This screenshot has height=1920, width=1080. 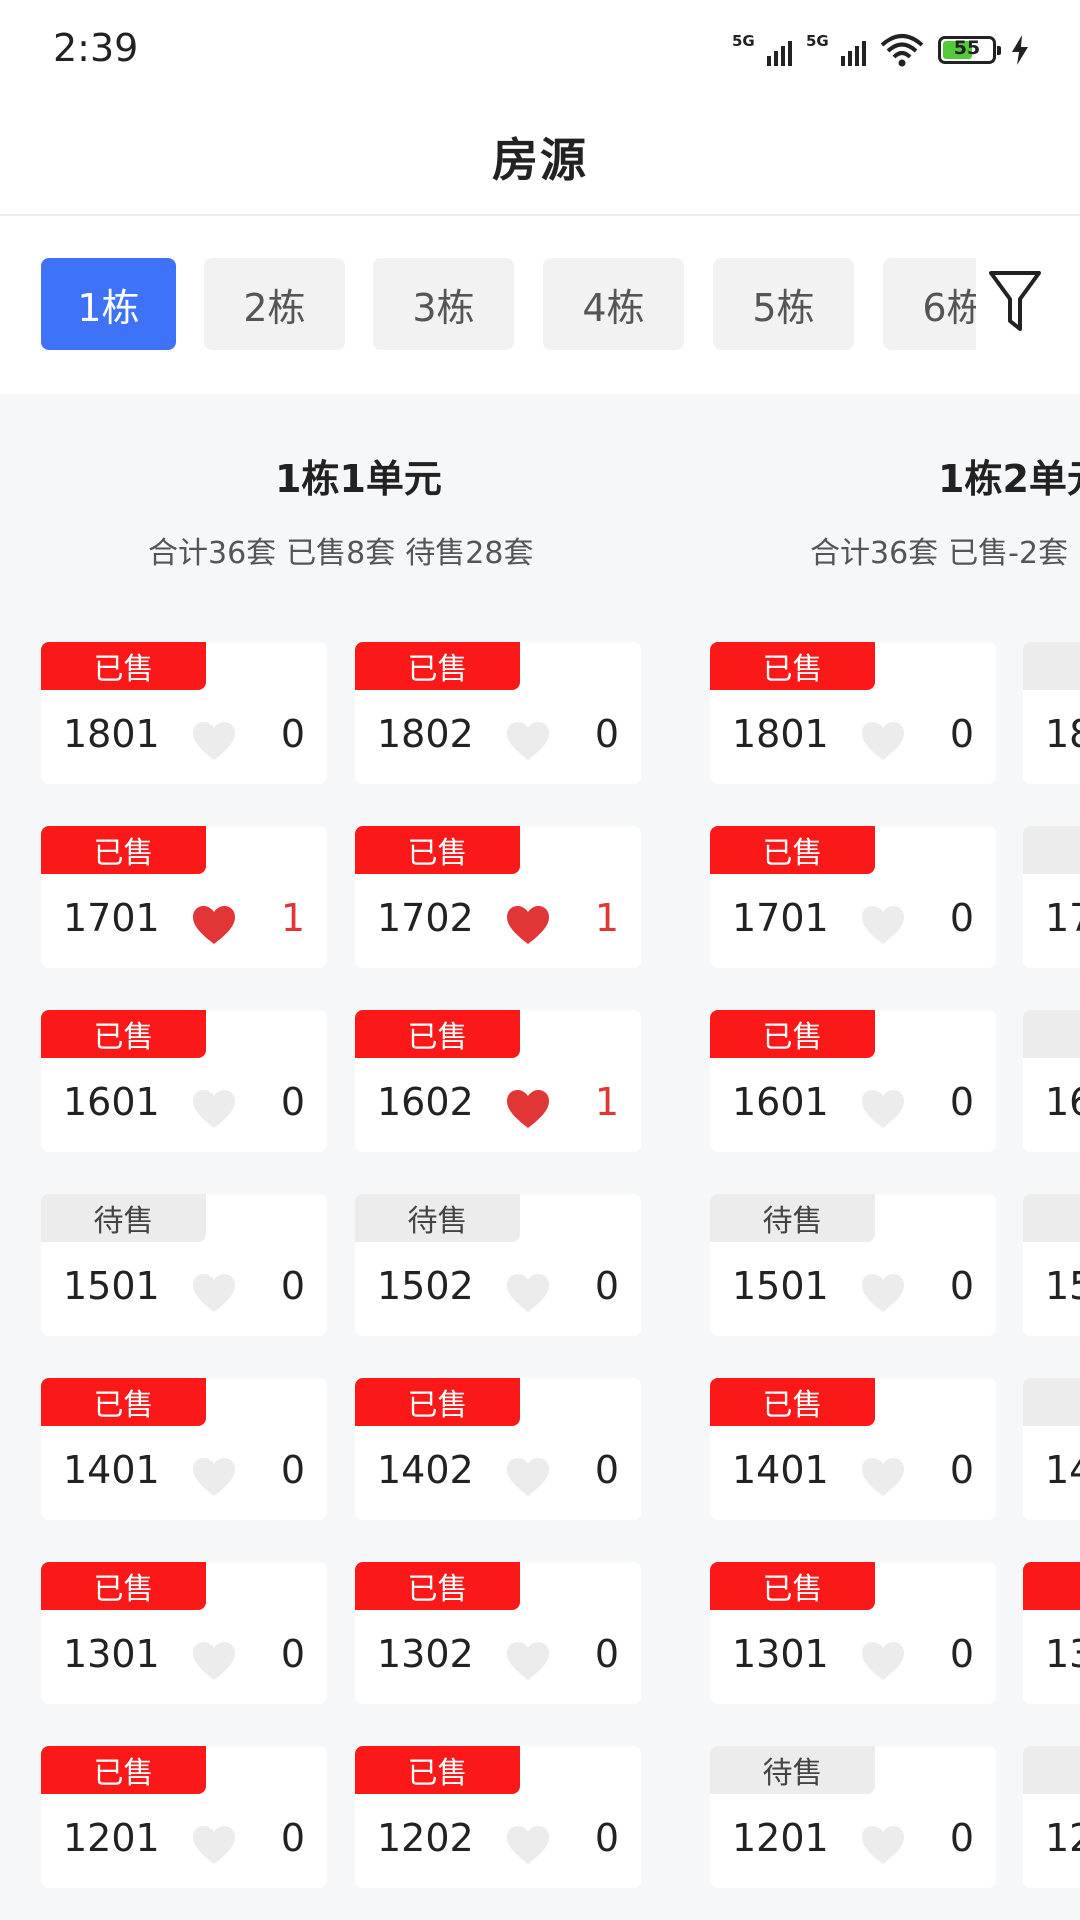 I want to click on tab-building-4: 4栋, so click(x=613, y=304).